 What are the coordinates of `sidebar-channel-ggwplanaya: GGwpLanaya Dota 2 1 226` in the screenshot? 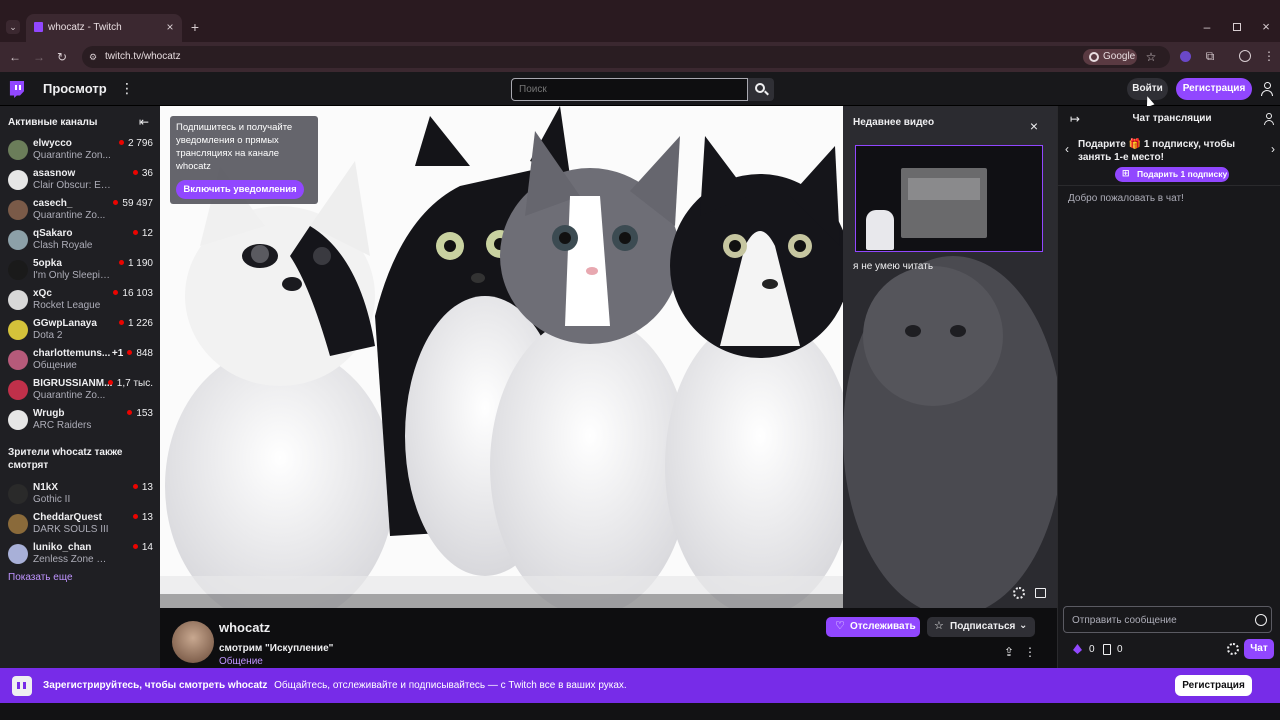 It's located at (80, 331).